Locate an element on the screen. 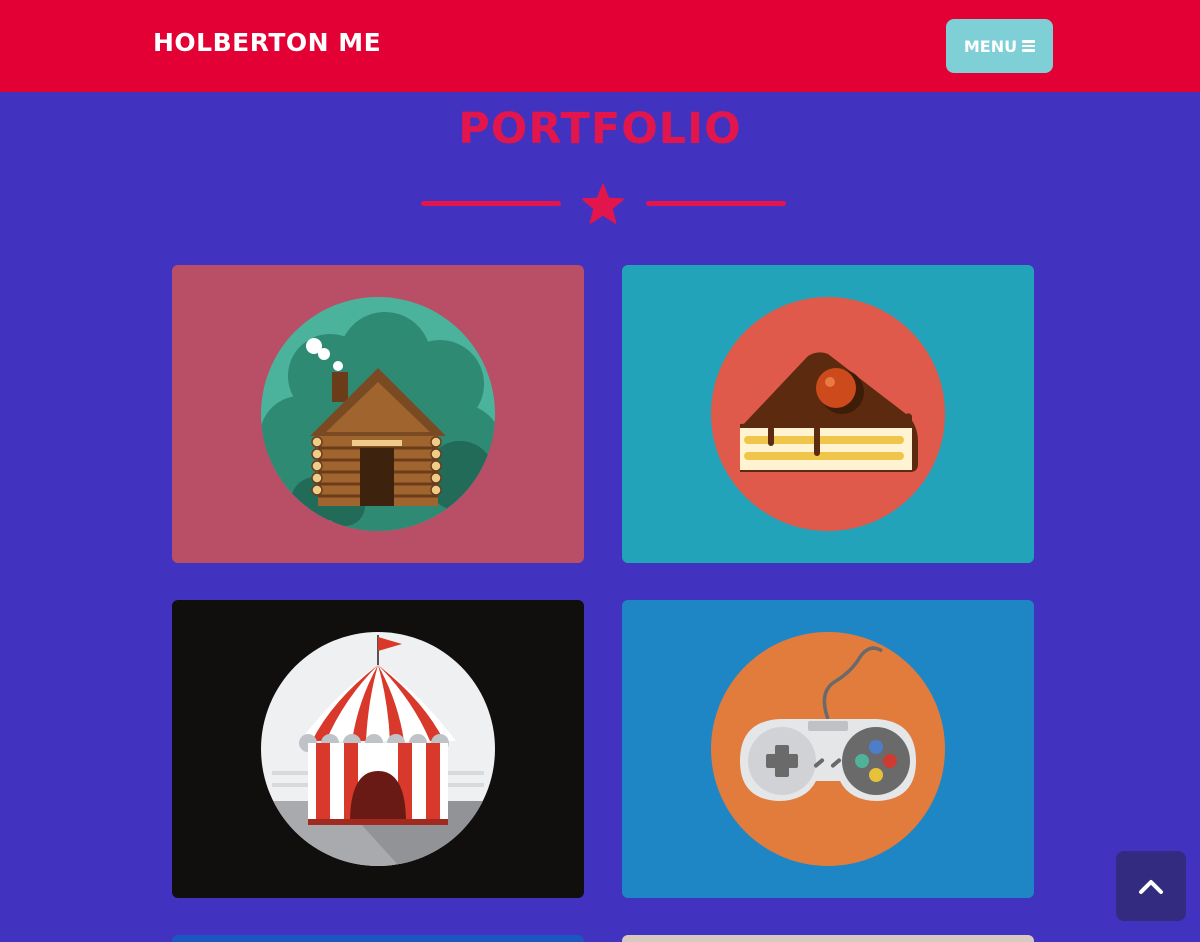 This screenshot has width=1200, height=942. navbar: HOLBERTON ME MENU is located at coordinates (600, 46).